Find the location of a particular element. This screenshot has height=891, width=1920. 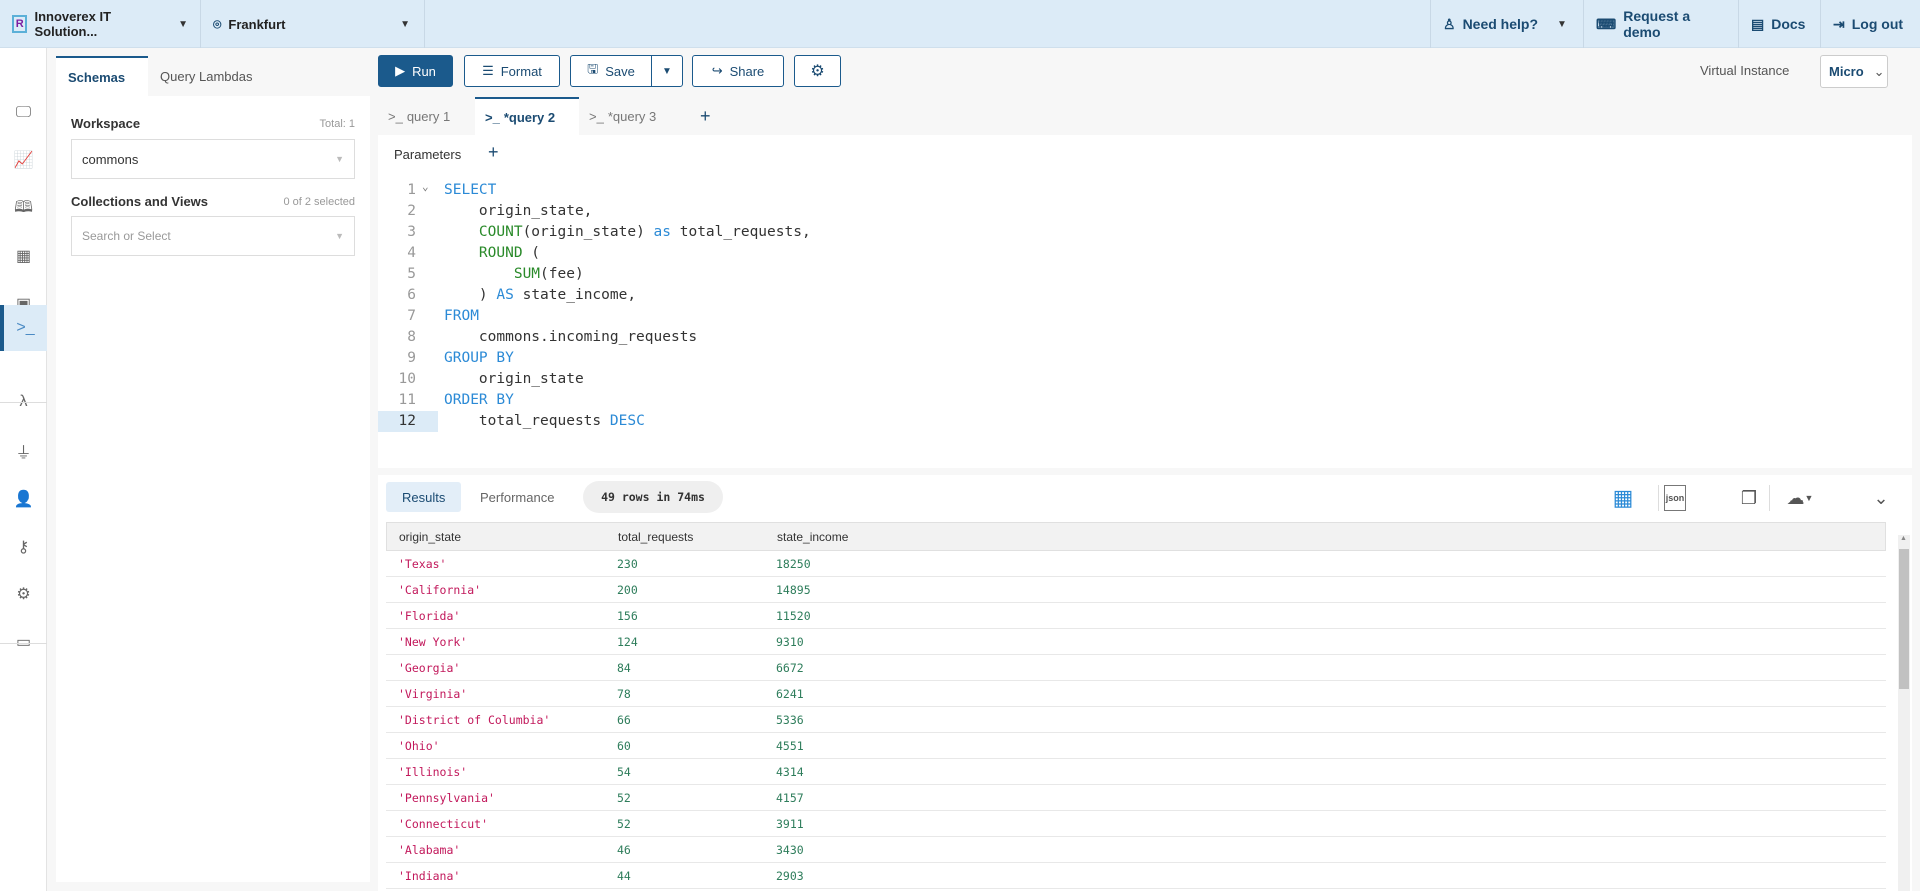

json-view-icon: json is located at coordinates (1675, 498).